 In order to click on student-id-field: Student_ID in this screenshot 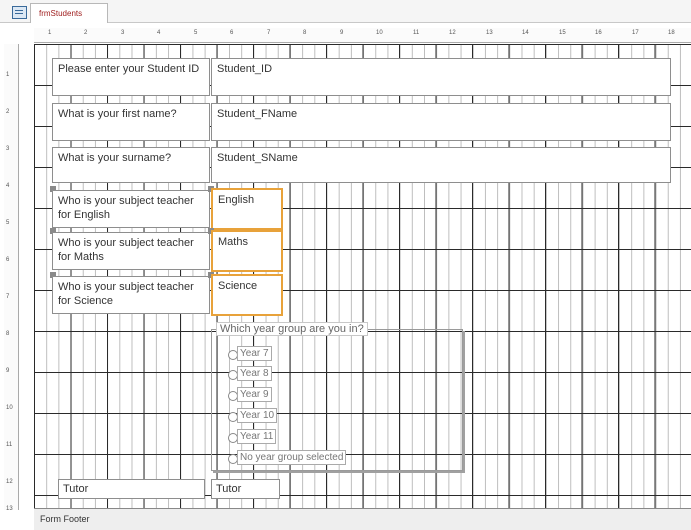, I will do `click(441, 77)`.